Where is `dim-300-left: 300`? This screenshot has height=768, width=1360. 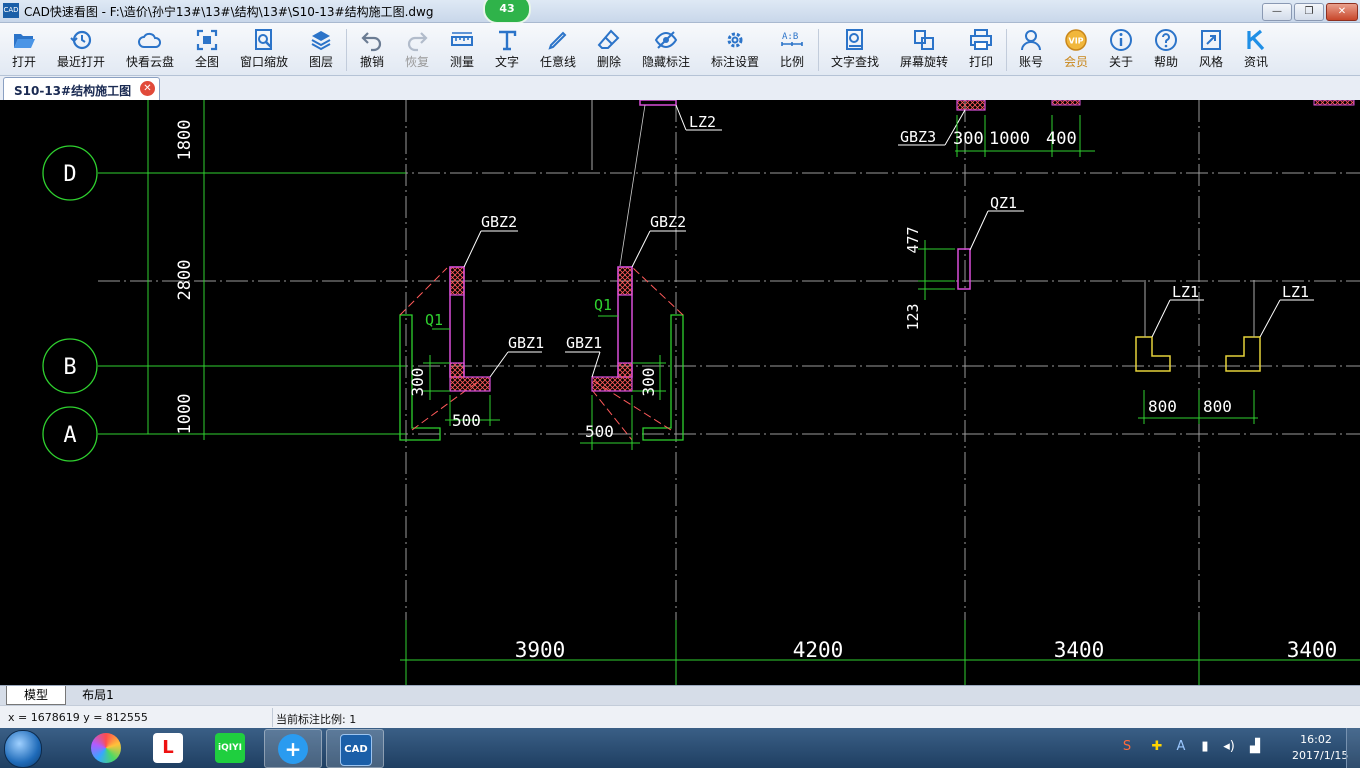 dim-300-left: 300 is located at coordinates (417, 382).